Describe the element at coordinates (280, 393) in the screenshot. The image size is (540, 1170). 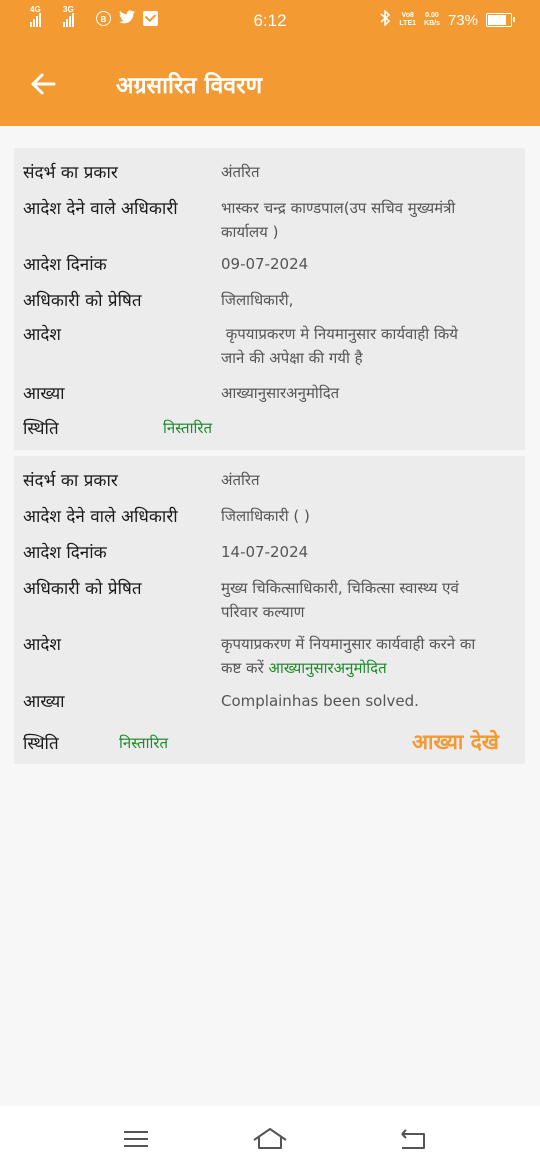
I see `report-value: आख्यानुसारअनुमोदित` at that location.